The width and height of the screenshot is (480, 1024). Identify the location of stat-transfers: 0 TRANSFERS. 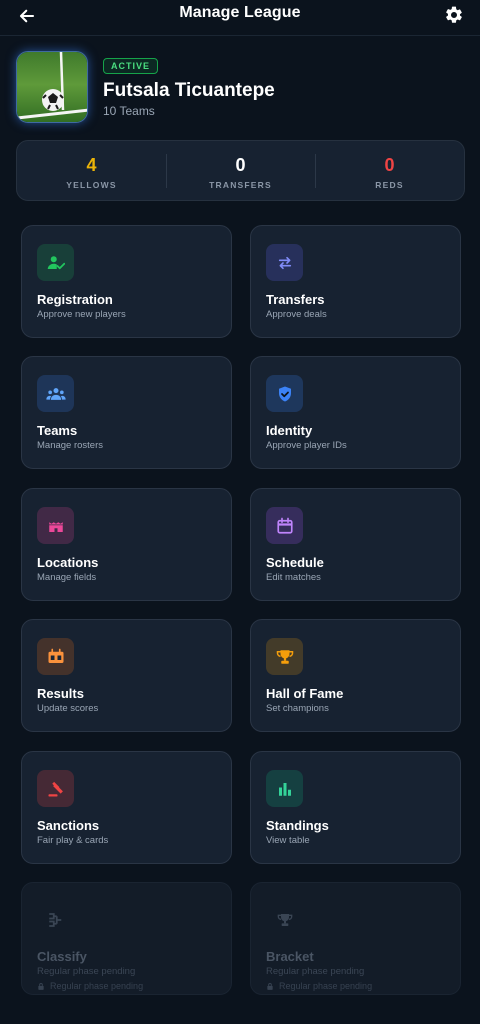
(240, 170).